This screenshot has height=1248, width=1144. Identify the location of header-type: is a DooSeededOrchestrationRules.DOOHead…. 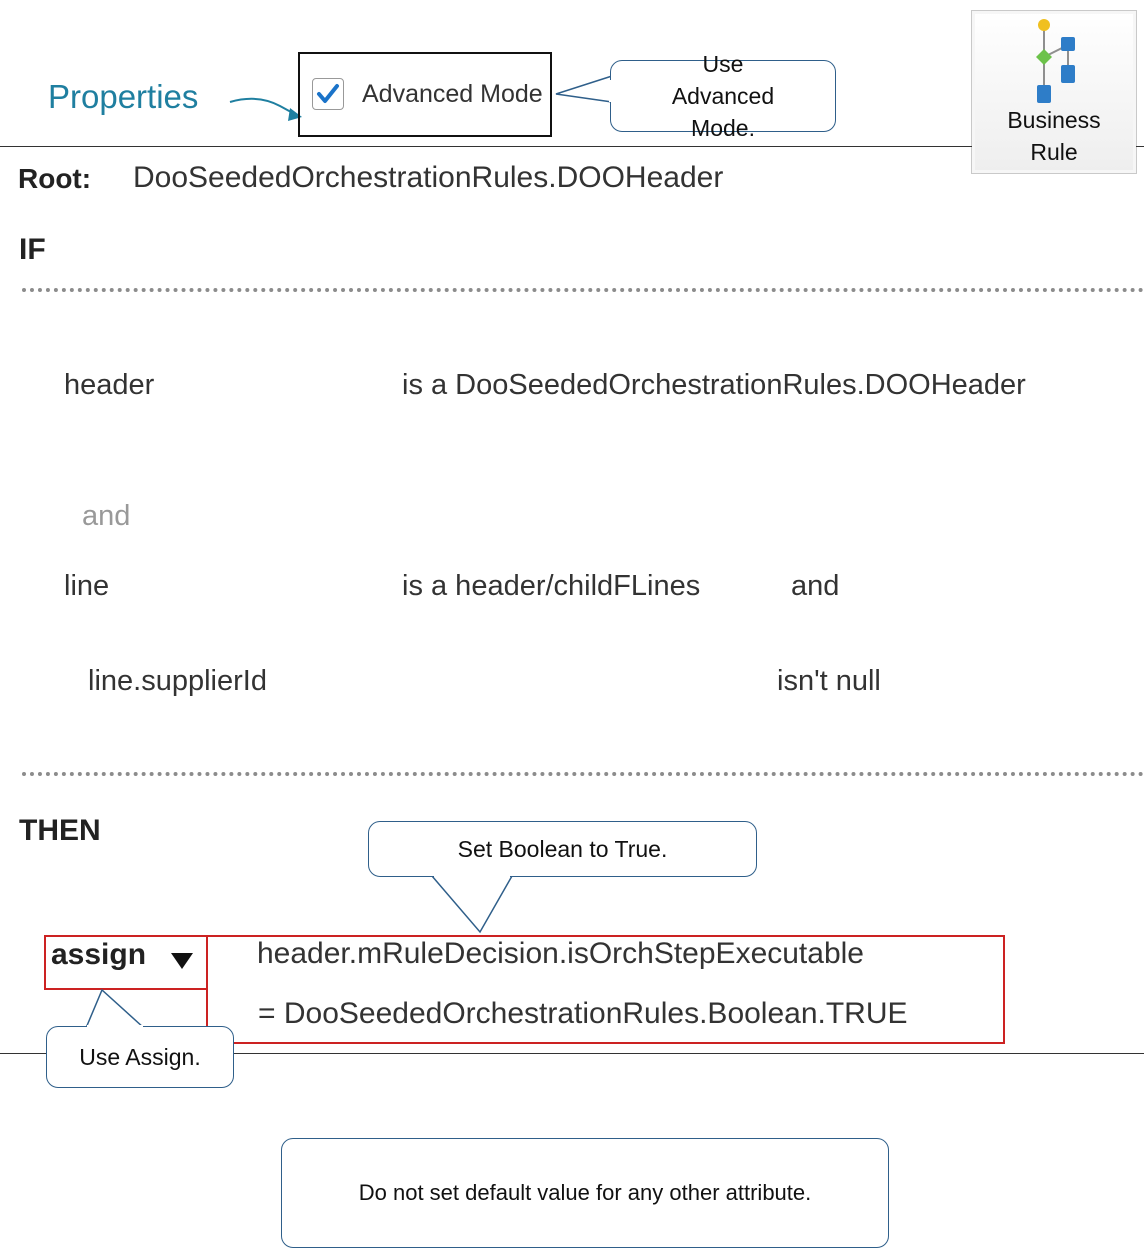
(714, 385).